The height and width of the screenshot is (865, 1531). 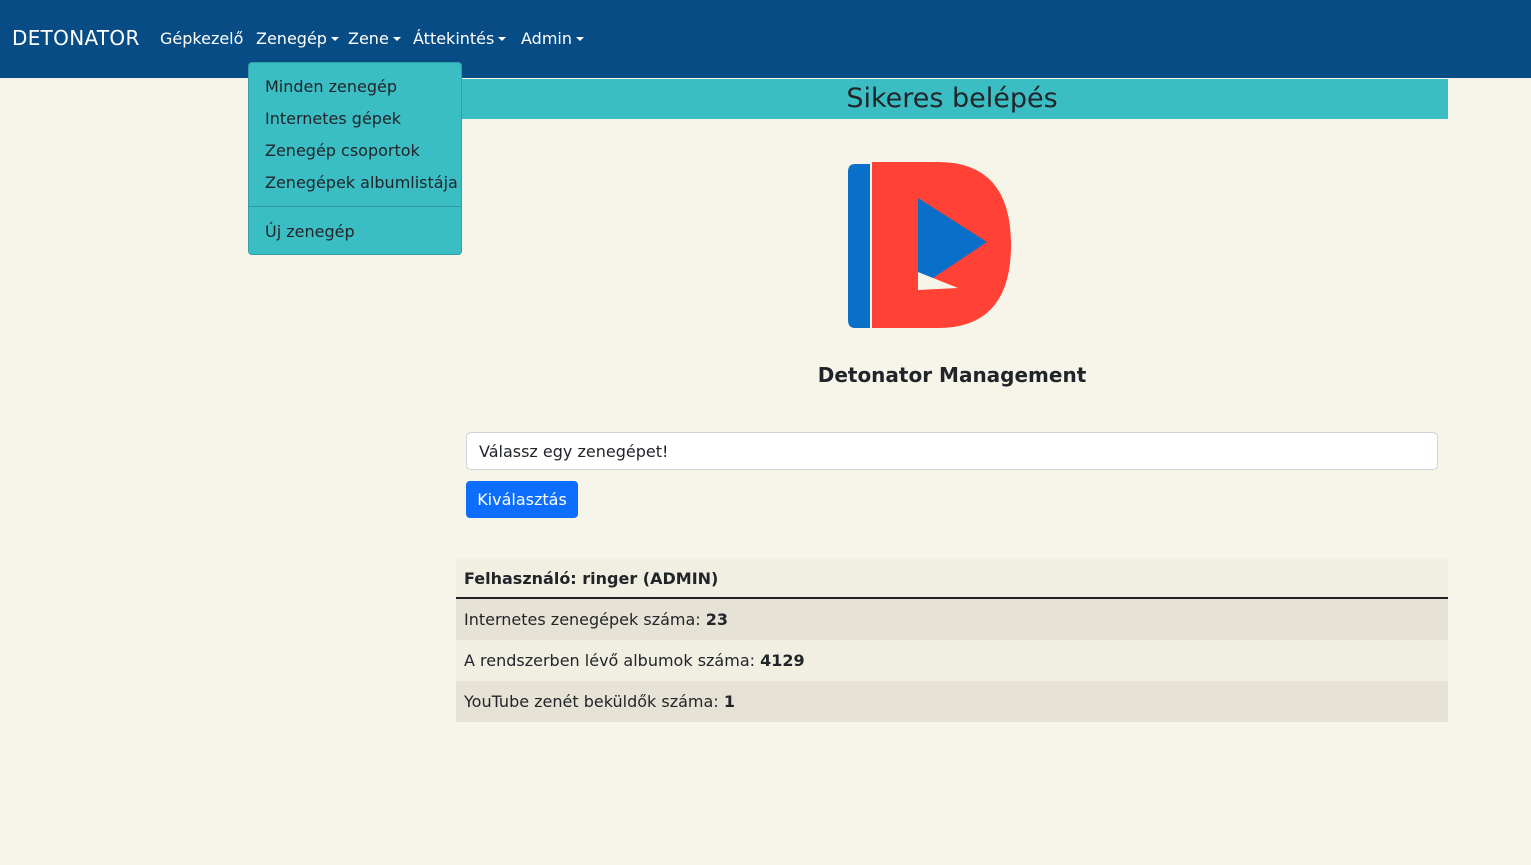 I want to click on table-row: A rendszerben lévő albumok száma: 4129, so click(x=952, y=660).